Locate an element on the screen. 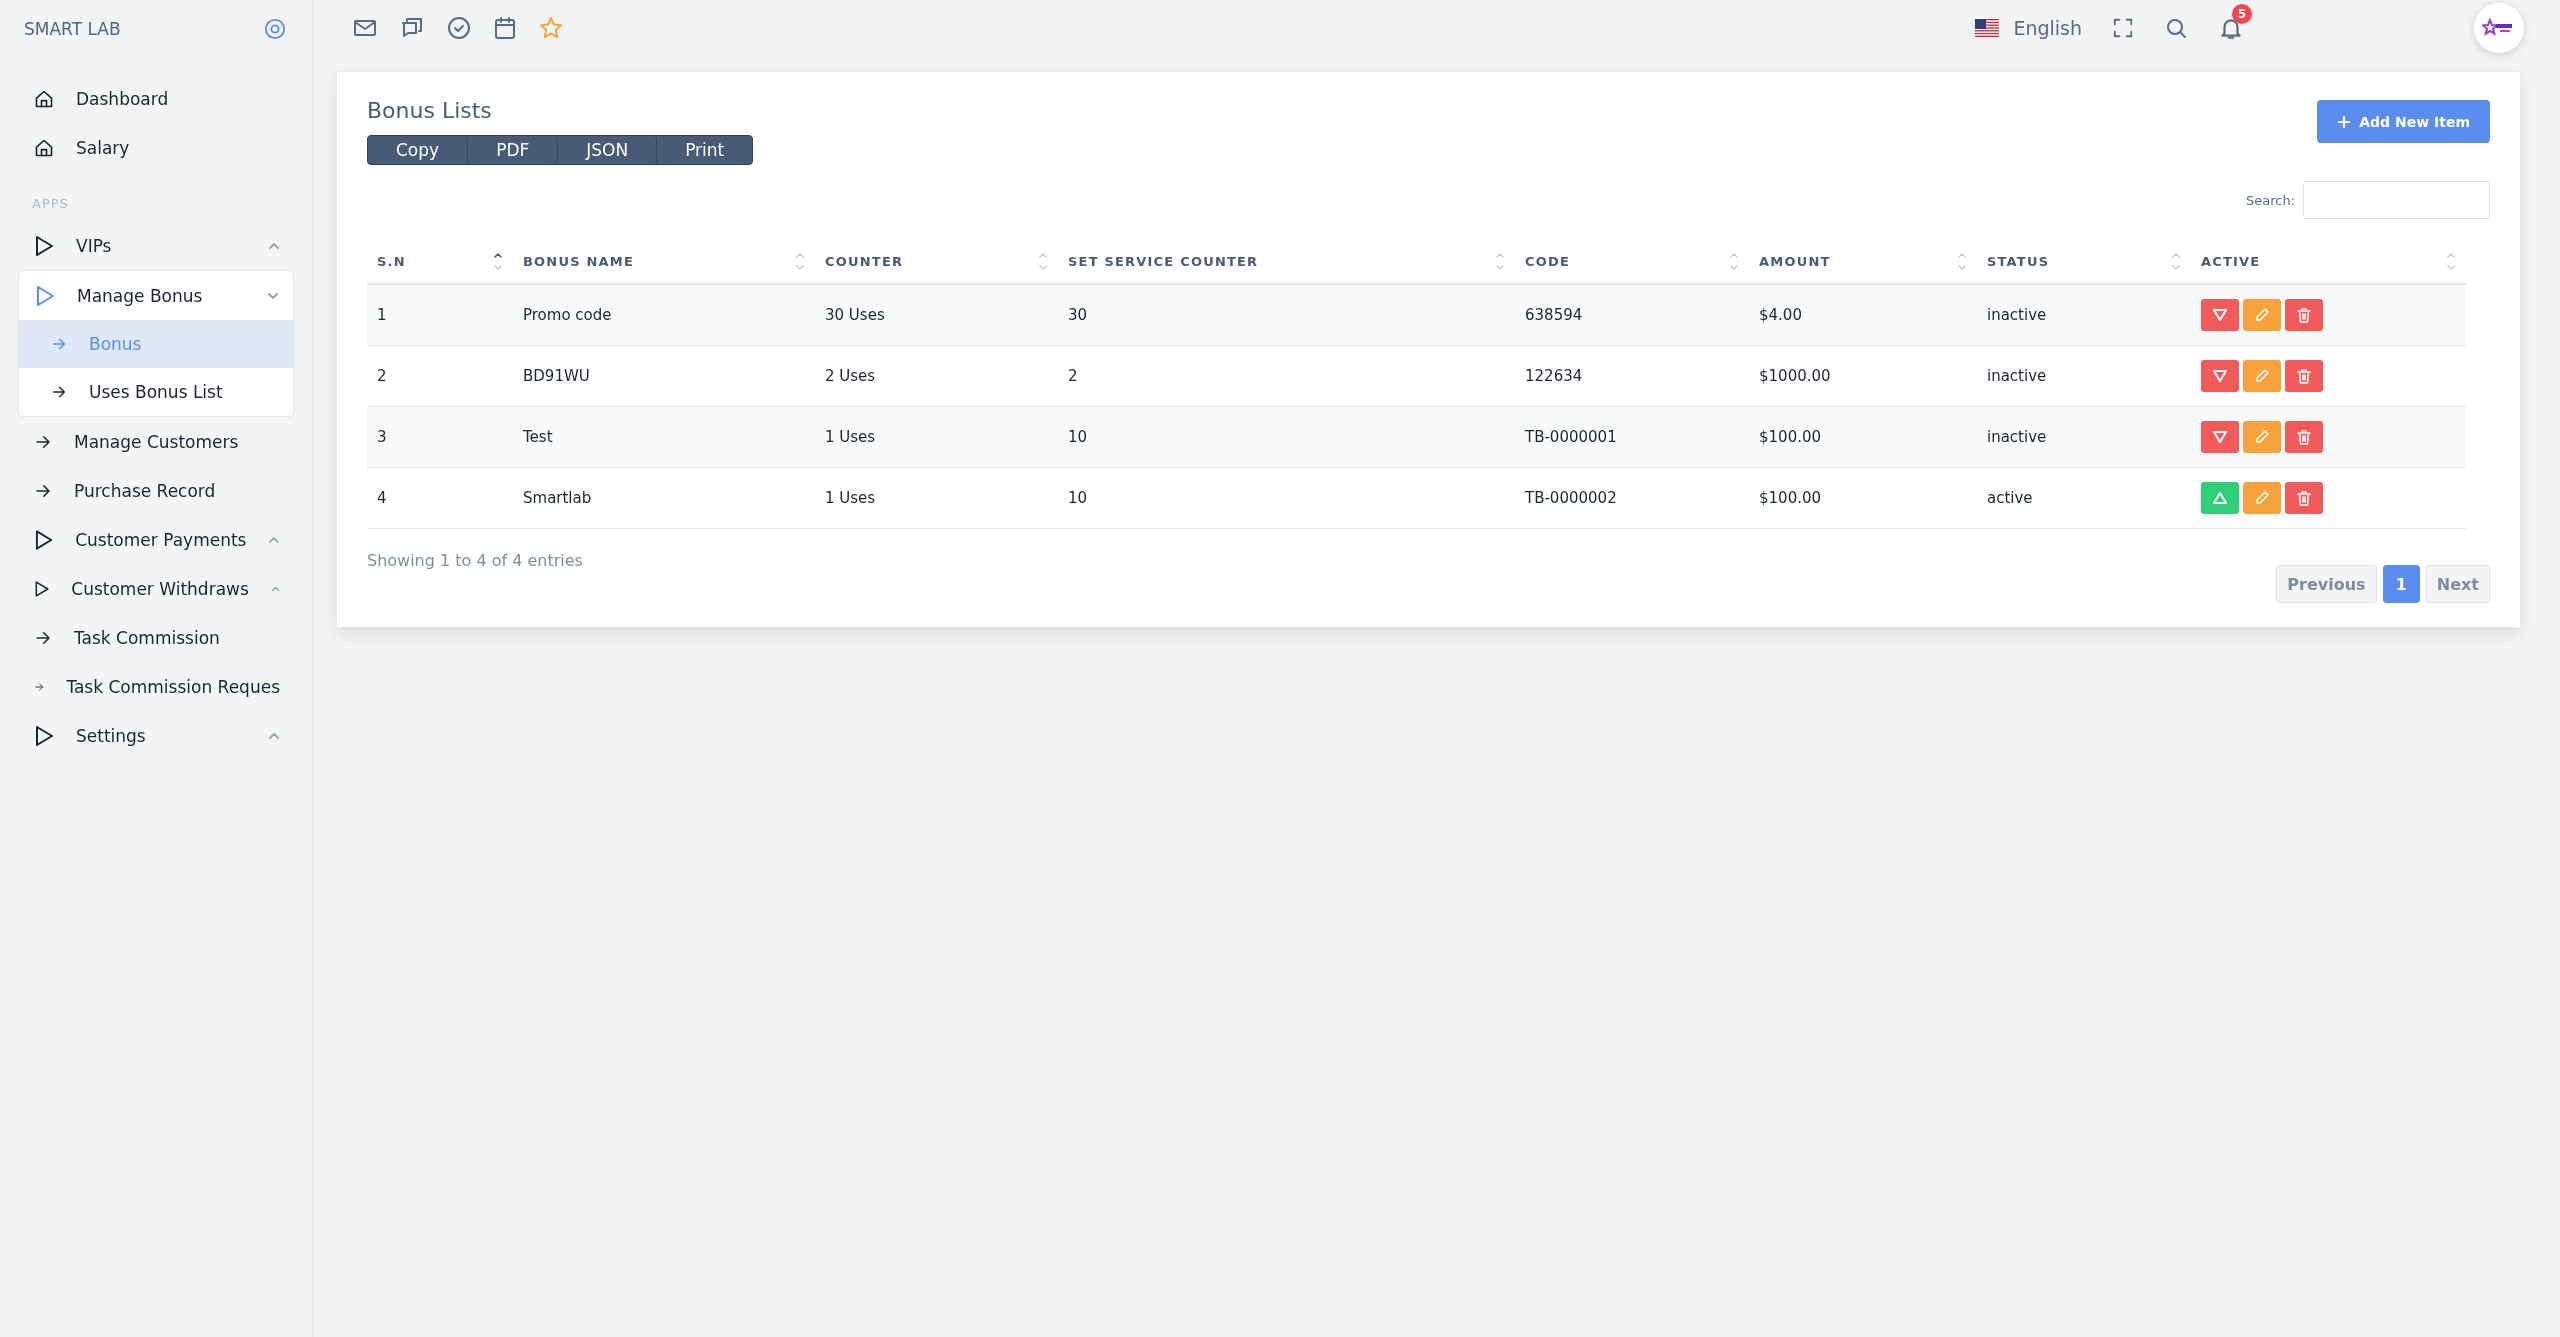 The height and width of the screenshot is (1337, 2560). table-cell: 1 is located at coordinates (440, 315).